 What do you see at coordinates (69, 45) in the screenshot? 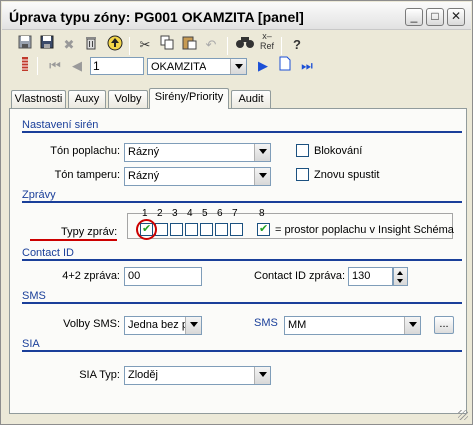
I see `cancel-icon: ✖` at bounding box center [69, 45].